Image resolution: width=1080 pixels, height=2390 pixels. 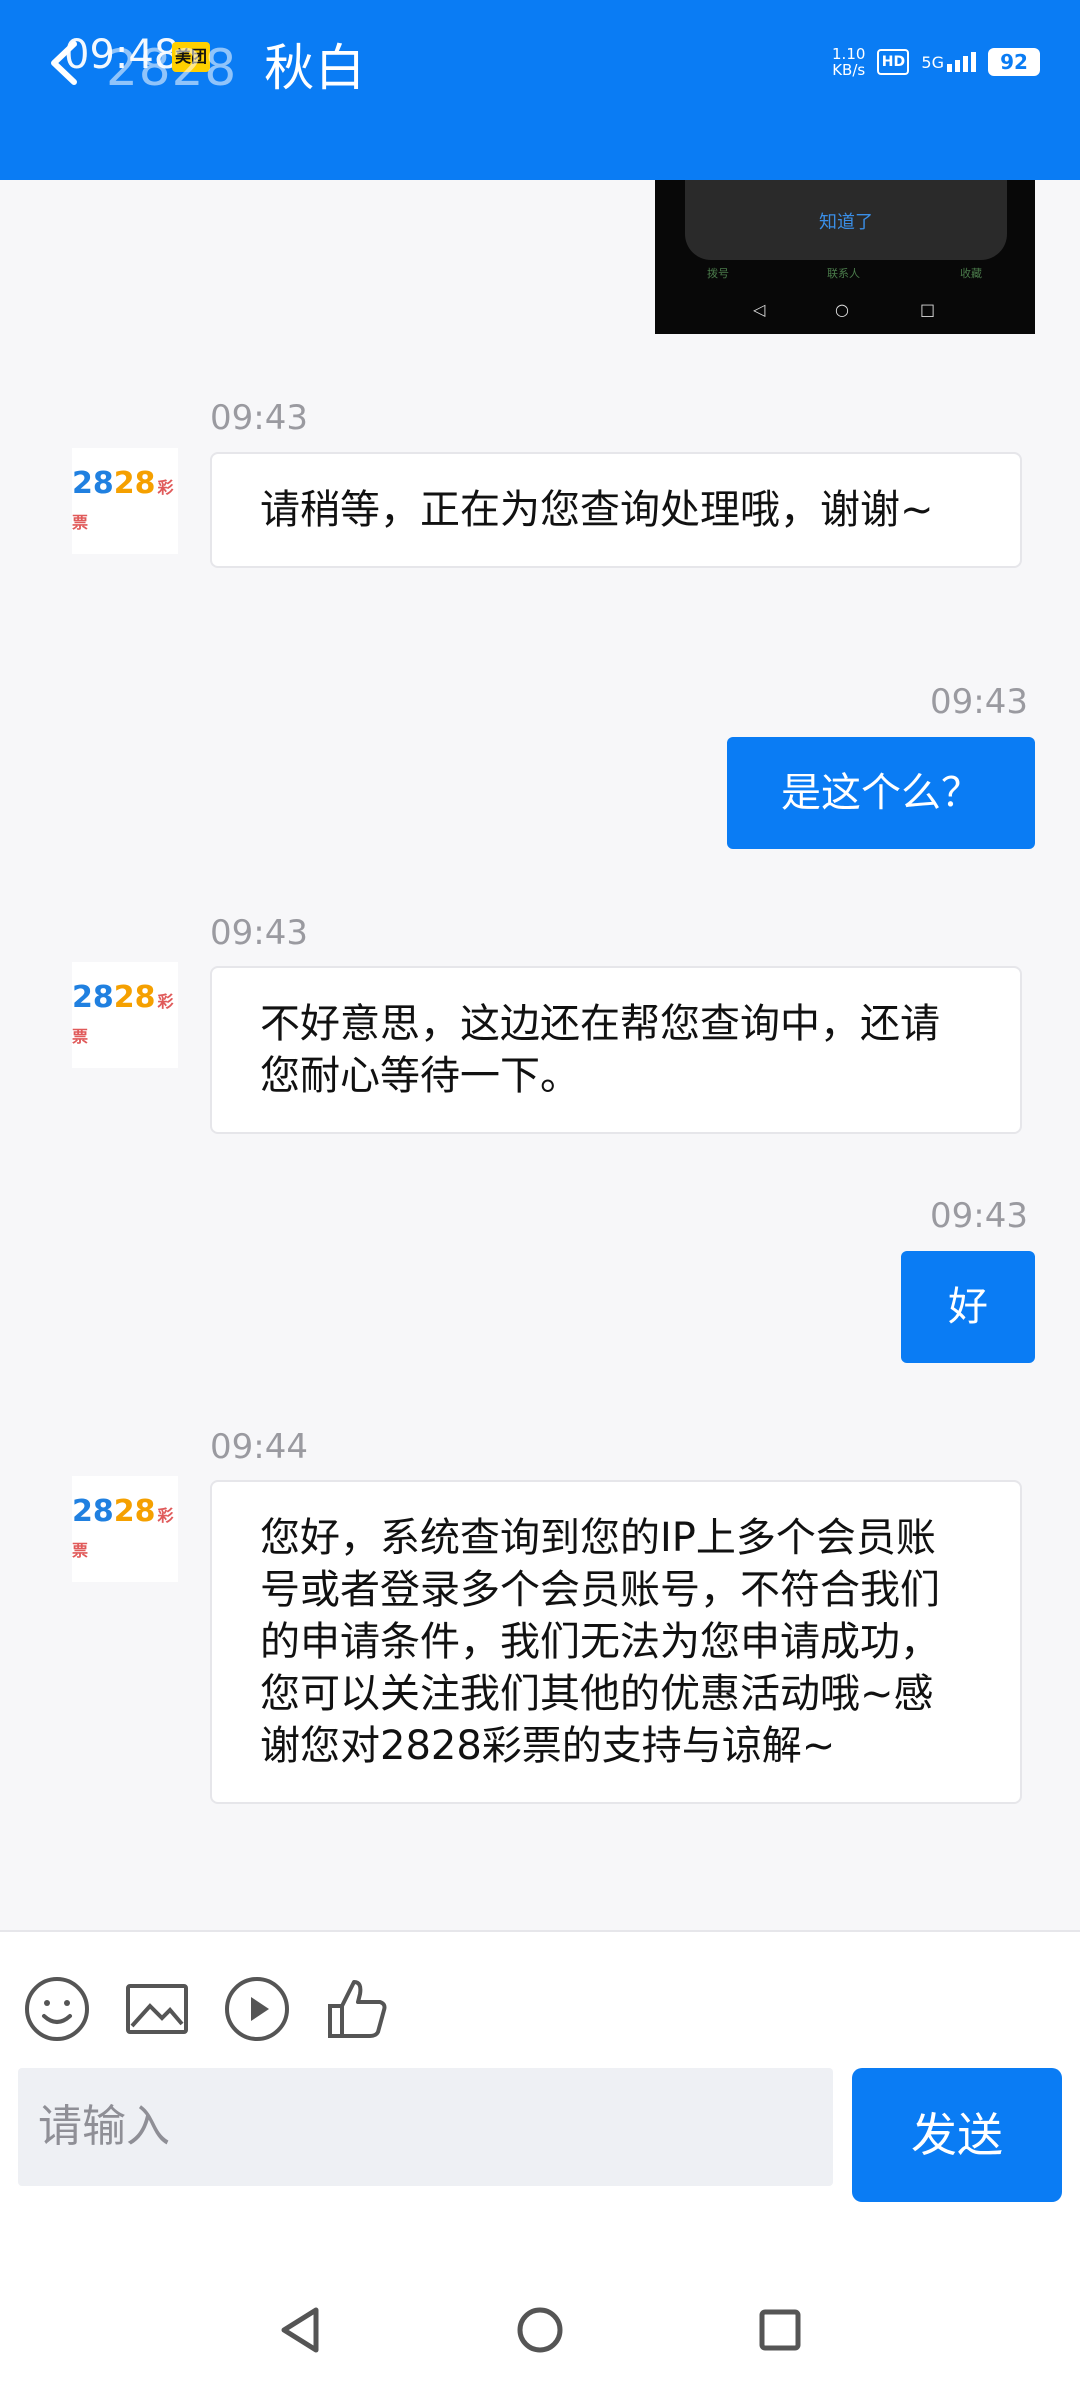 What do you see at coordinates (971, 273) in the screenshot?
I see `image-tab: 收藏` at bounding box center [971, 273].